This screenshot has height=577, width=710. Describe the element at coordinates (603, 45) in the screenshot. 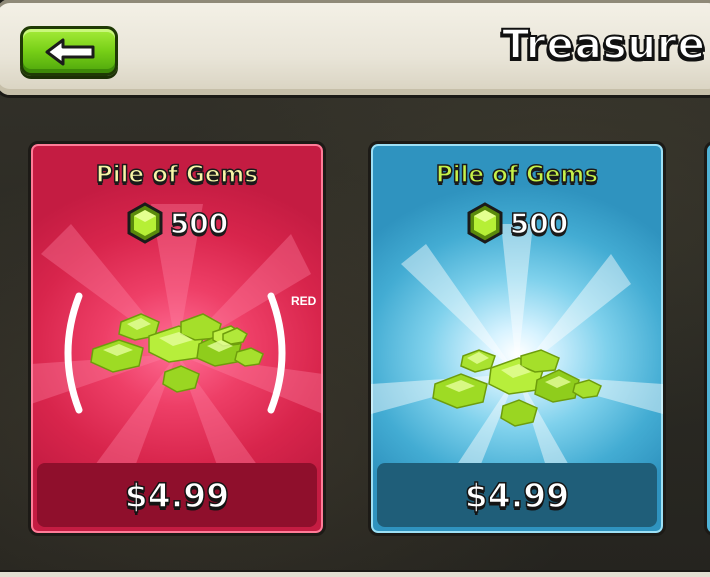

I see `page-title: Treasure` at that location.